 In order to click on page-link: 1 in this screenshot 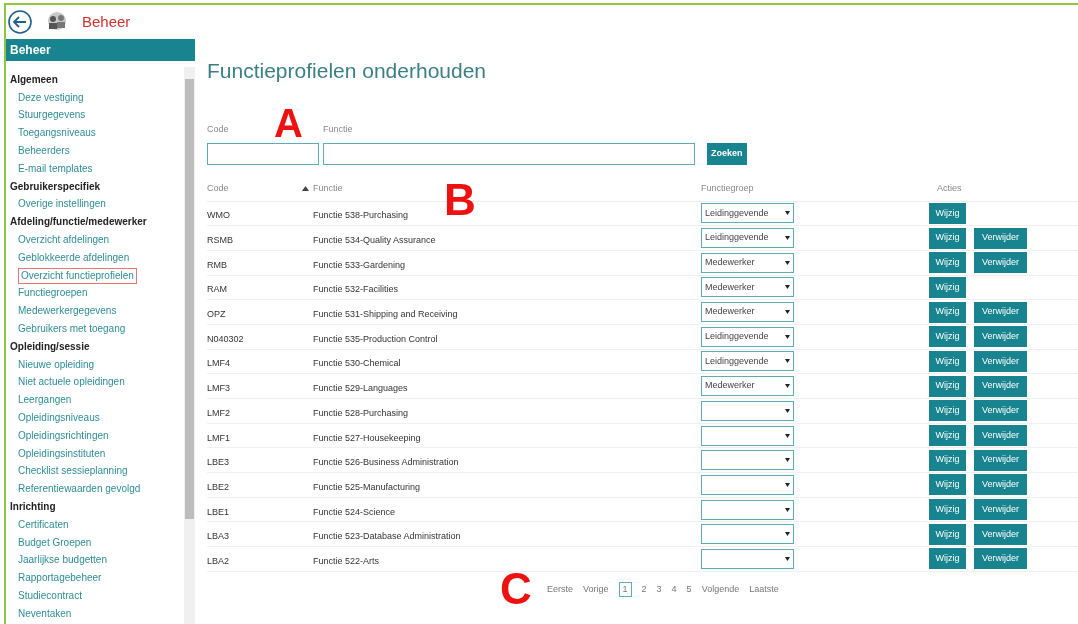, I will do `click(625, 589)`.